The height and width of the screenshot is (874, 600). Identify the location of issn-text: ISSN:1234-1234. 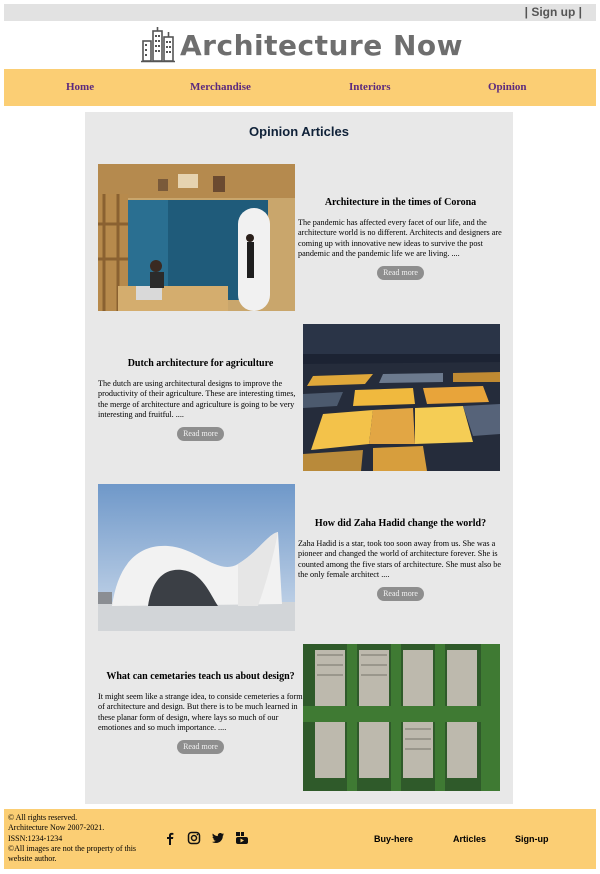
(35, 838).